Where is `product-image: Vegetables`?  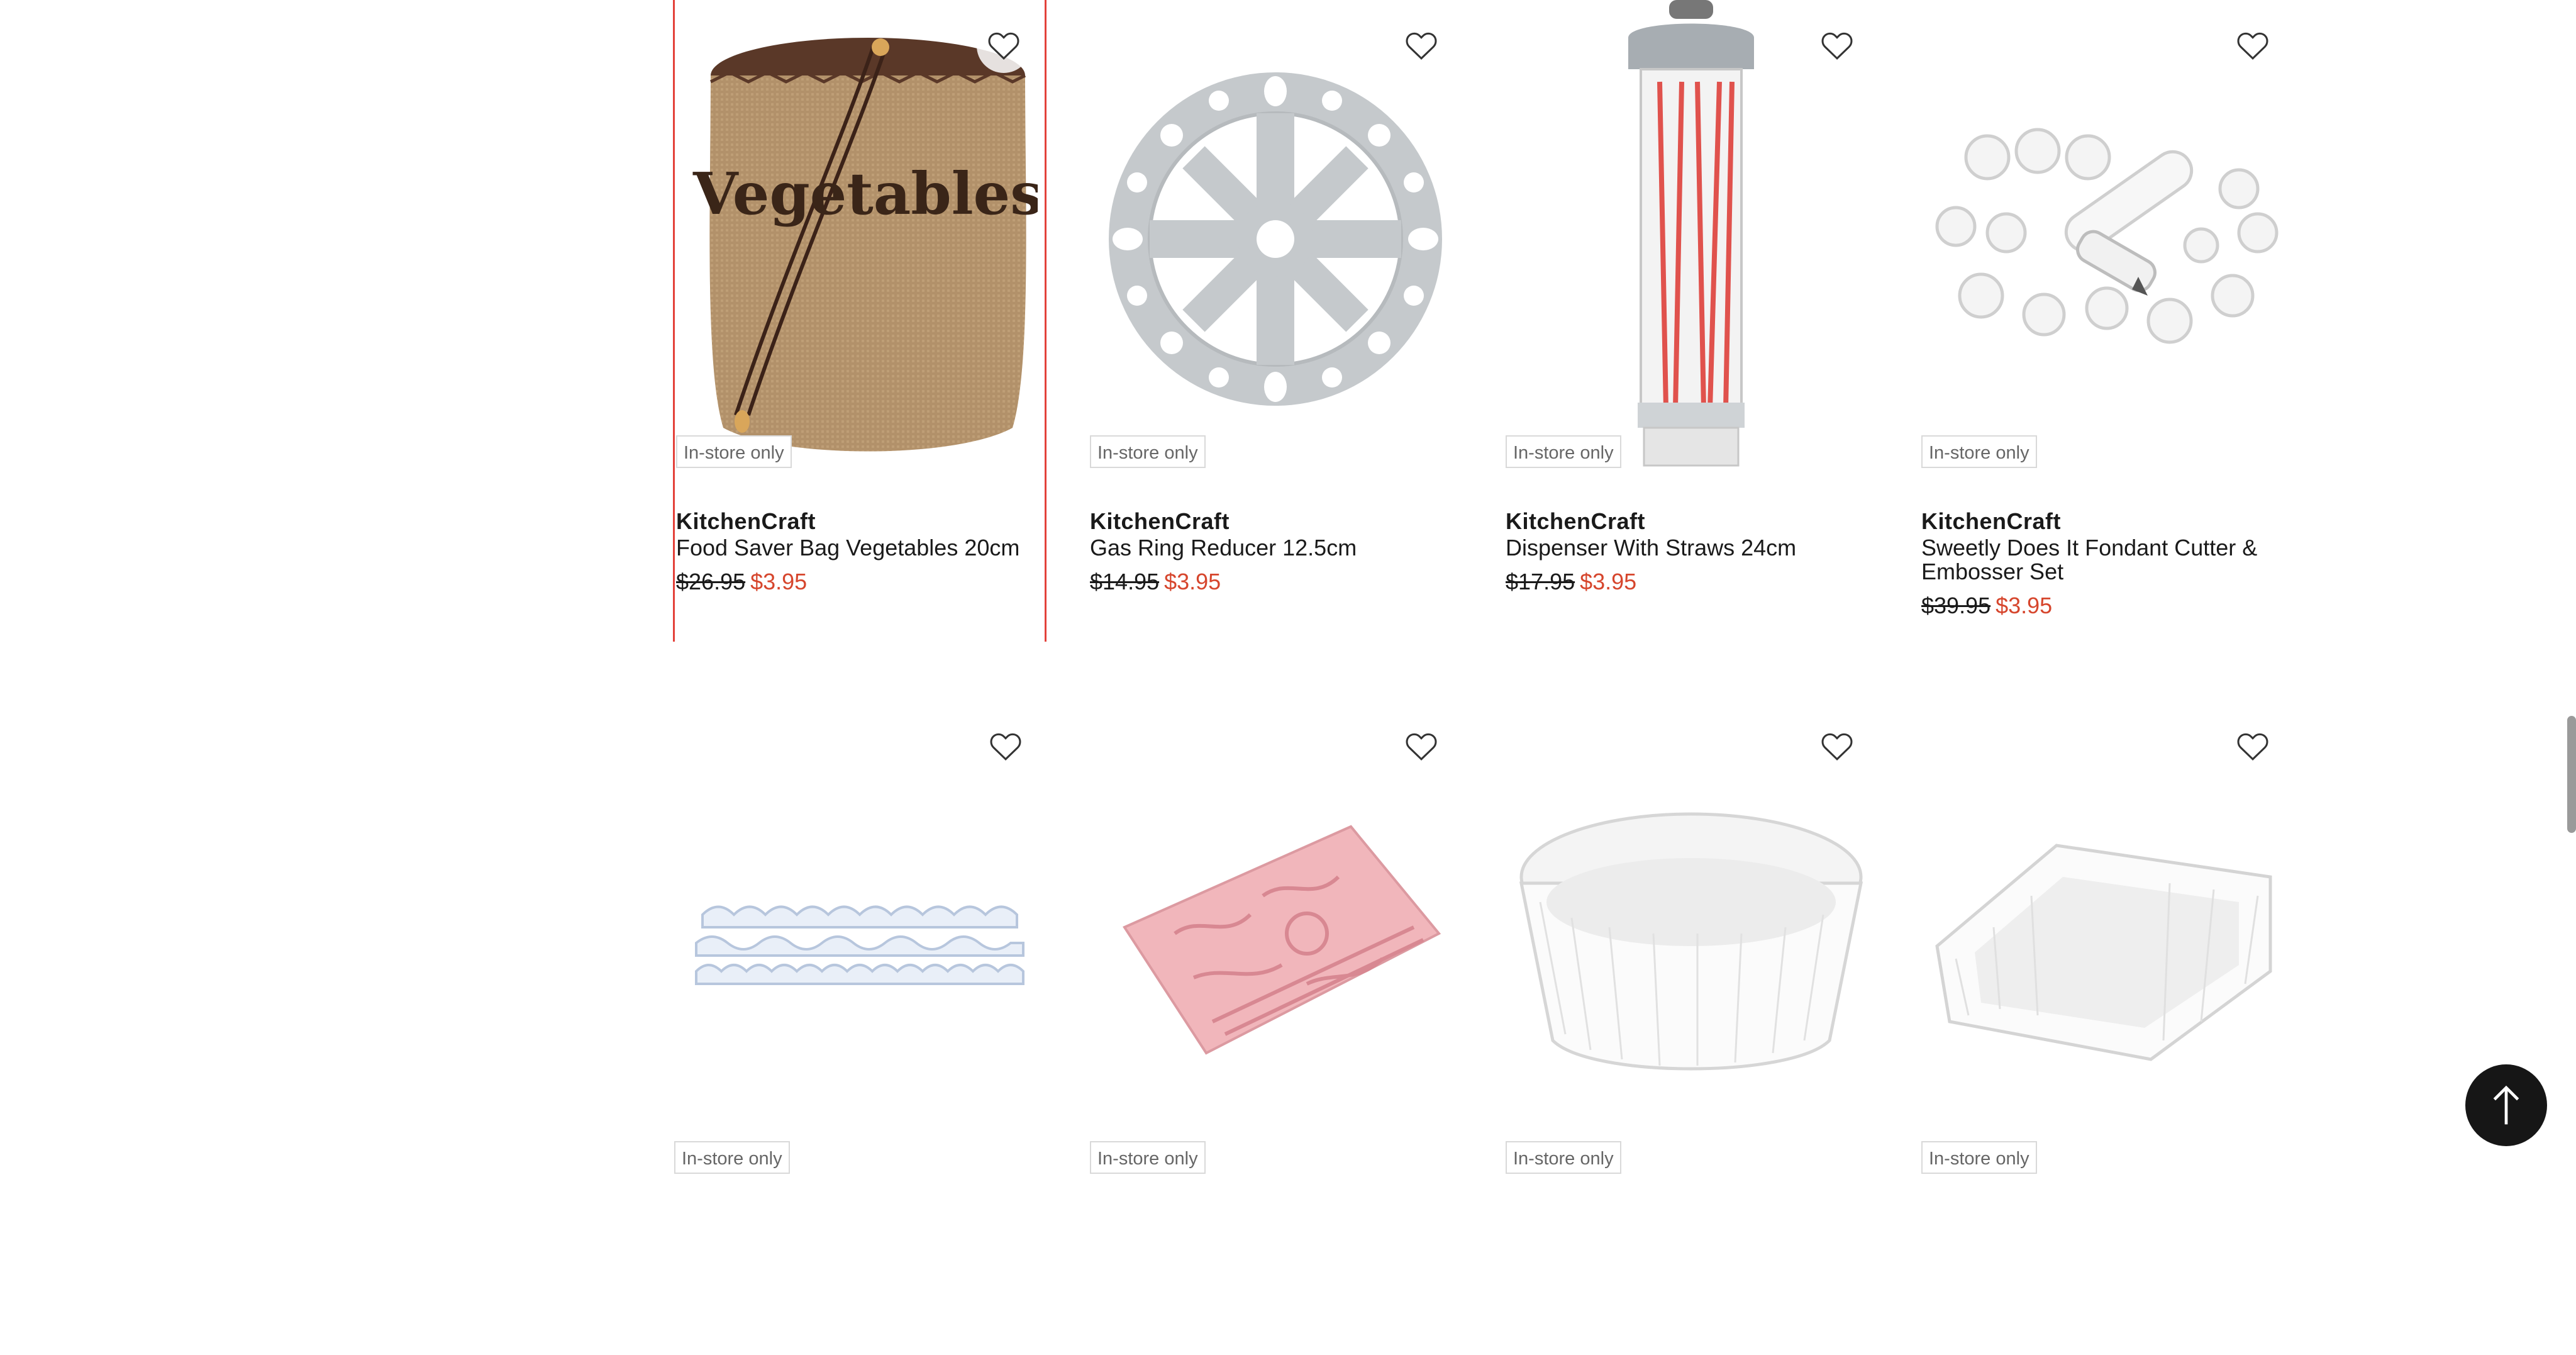
product-image: Vegetables is located at coordinates (861, 239).